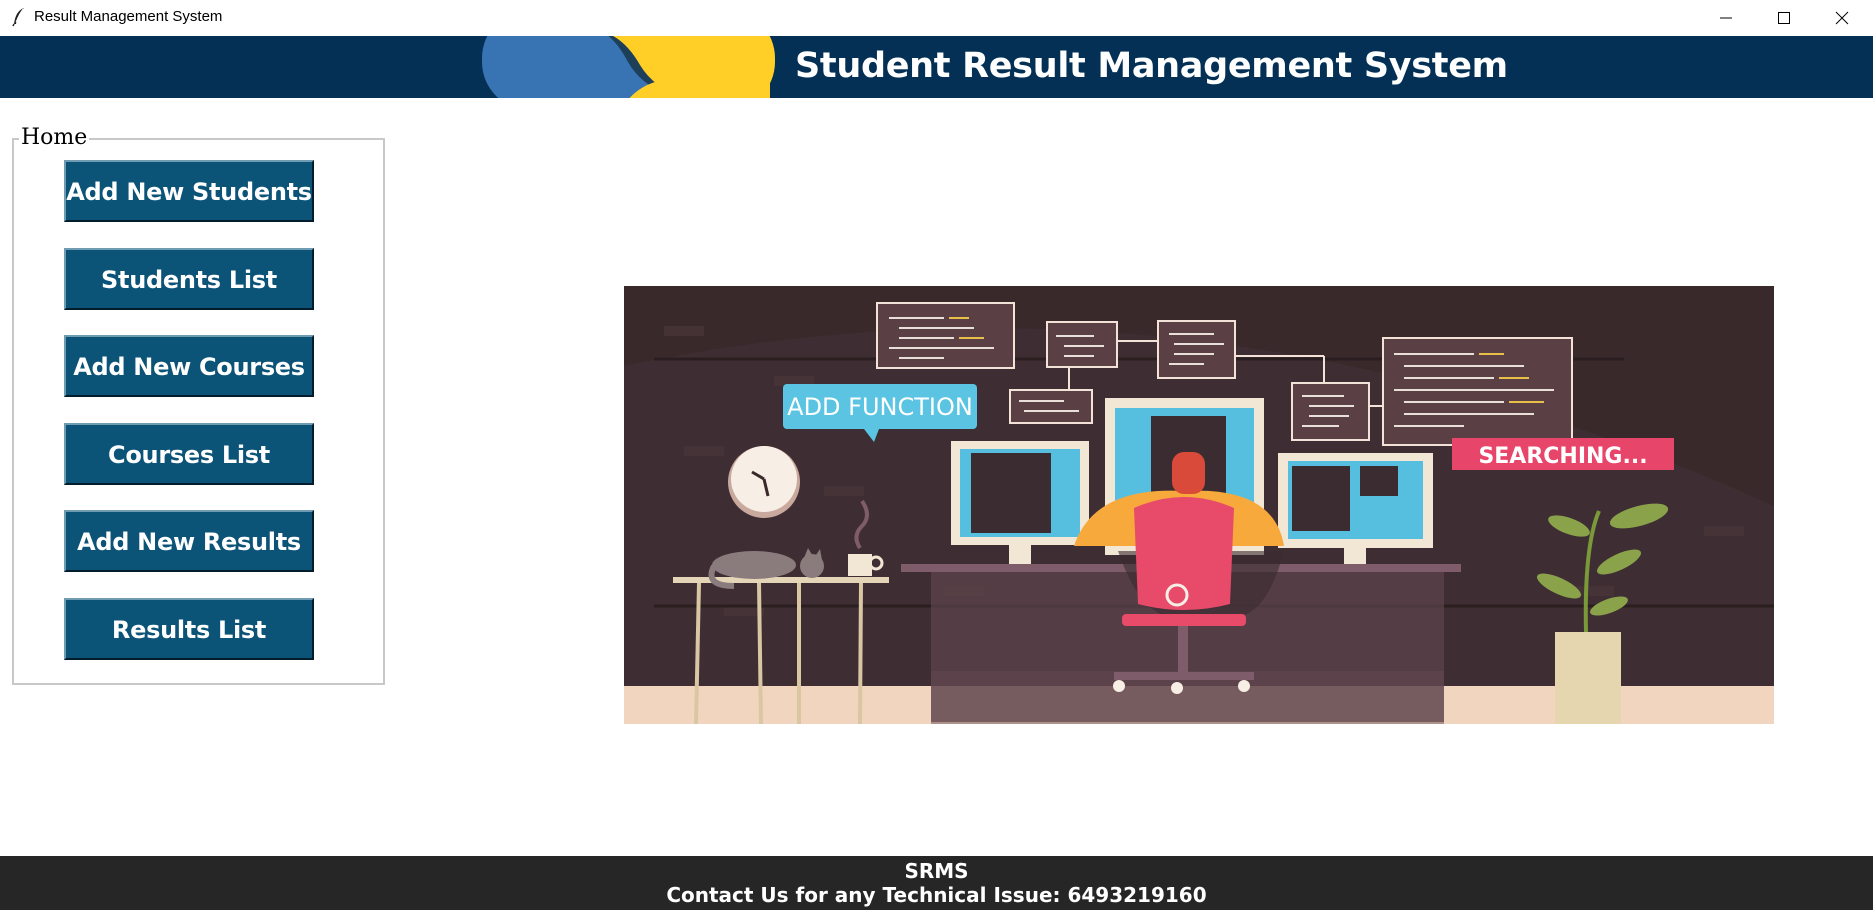 This screenshot has width=1873, height=910. What do you see at coordinates (189, 629) in the screenshot?
I see `results-list-button: Results List` at bounding box center [189, 629].